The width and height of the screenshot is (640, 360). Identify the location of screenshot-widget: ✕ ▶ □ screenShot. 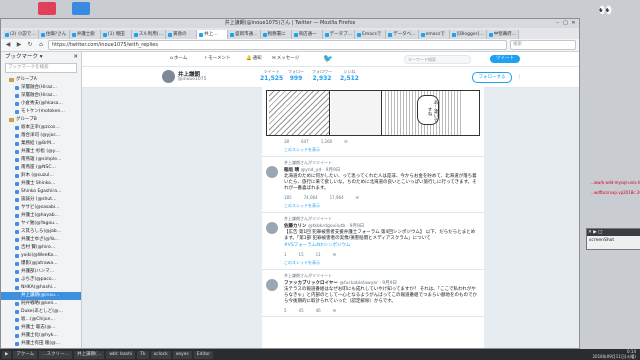
(613, 239).